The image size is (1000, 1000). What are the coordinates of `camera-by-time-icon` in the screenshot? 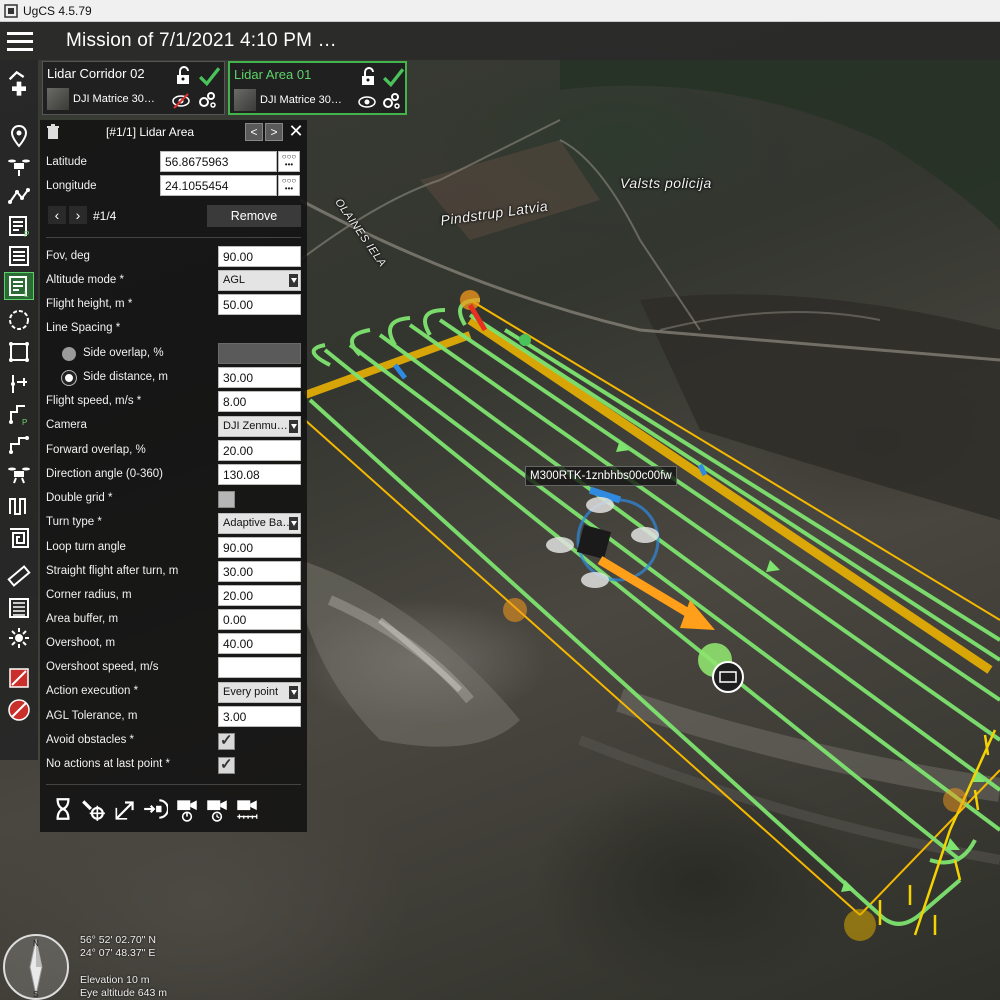 It's located at (217, 809).